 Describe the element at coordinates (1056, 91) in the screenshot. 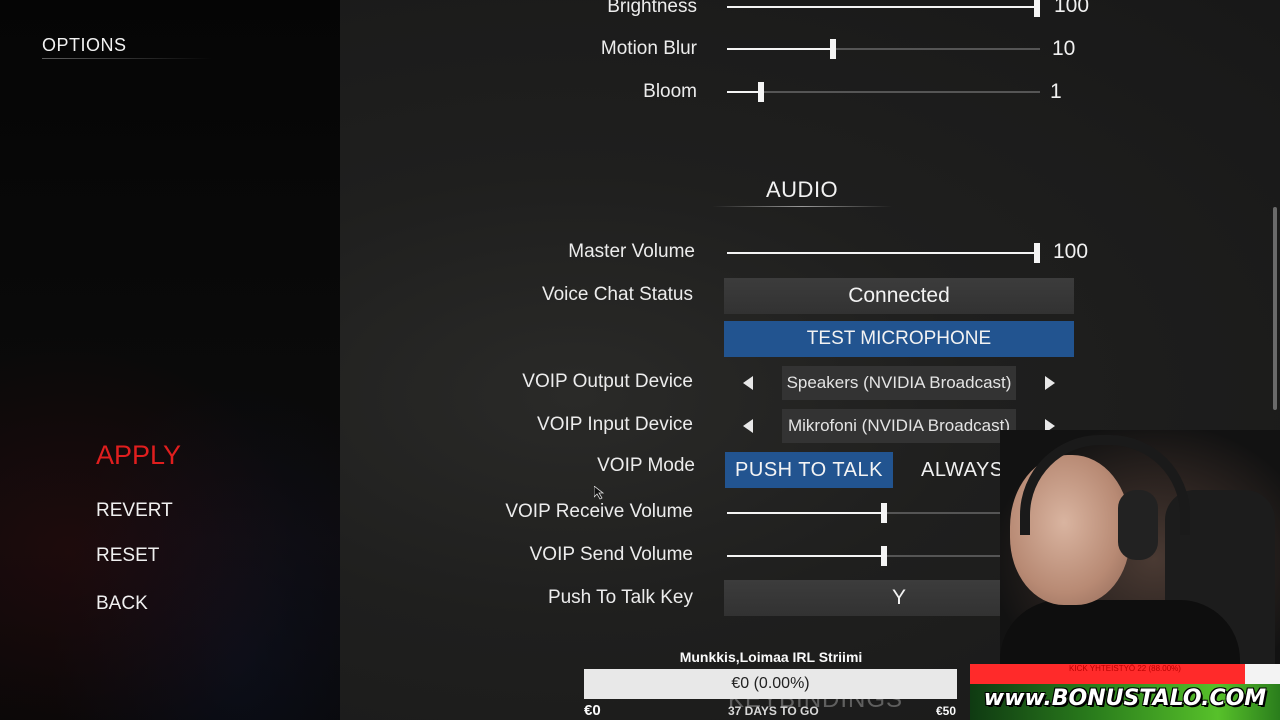

I see `bloom-value: 1` at that location.